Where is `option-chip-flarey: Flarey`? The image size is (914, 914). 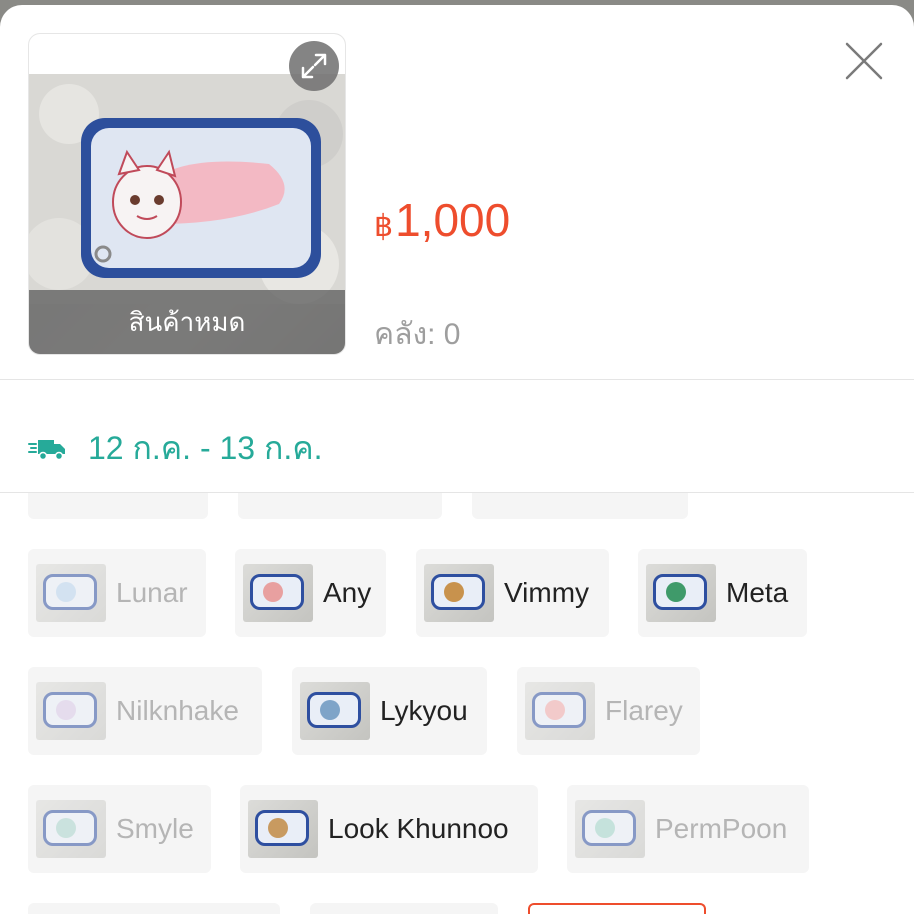
option-chip-flarey: Flarey is located at coordinates (608, 711).